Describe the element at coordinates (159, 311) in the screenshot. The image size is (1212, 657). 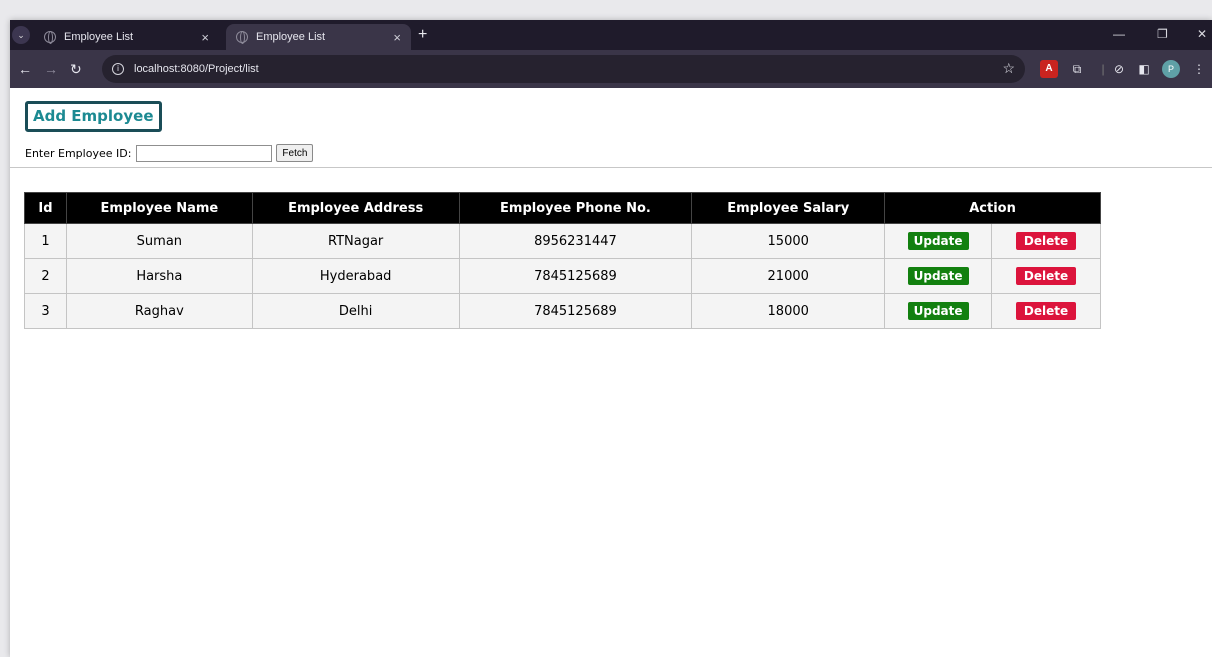
I see `cell-name: Raghav` at that location.